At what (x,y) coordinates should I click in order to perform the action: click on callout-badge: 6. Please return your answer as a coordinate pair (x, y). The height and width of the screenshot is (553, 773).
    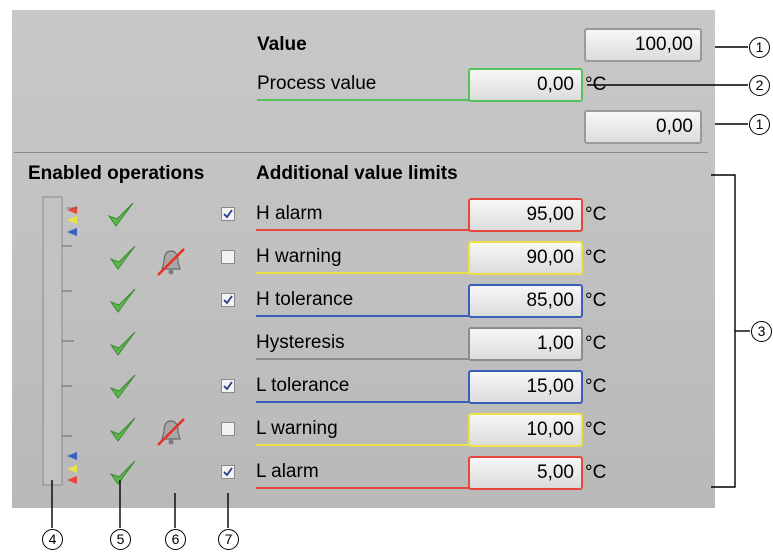
    Looking at the image, I should click on (175, 539).